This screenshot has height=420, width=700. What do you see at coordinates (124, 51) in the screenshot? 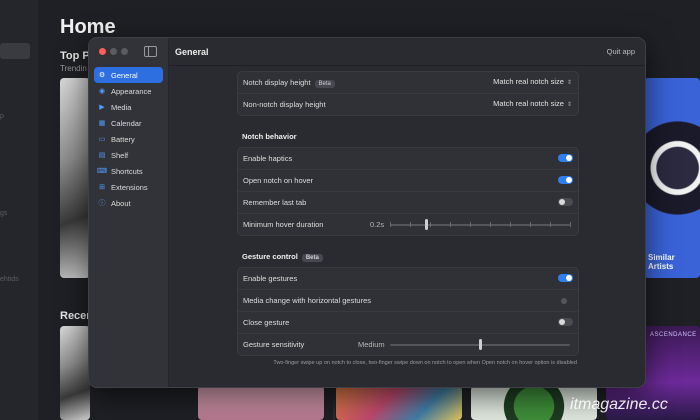
I see `zoom-window-button` at bounding box center [124, 51].